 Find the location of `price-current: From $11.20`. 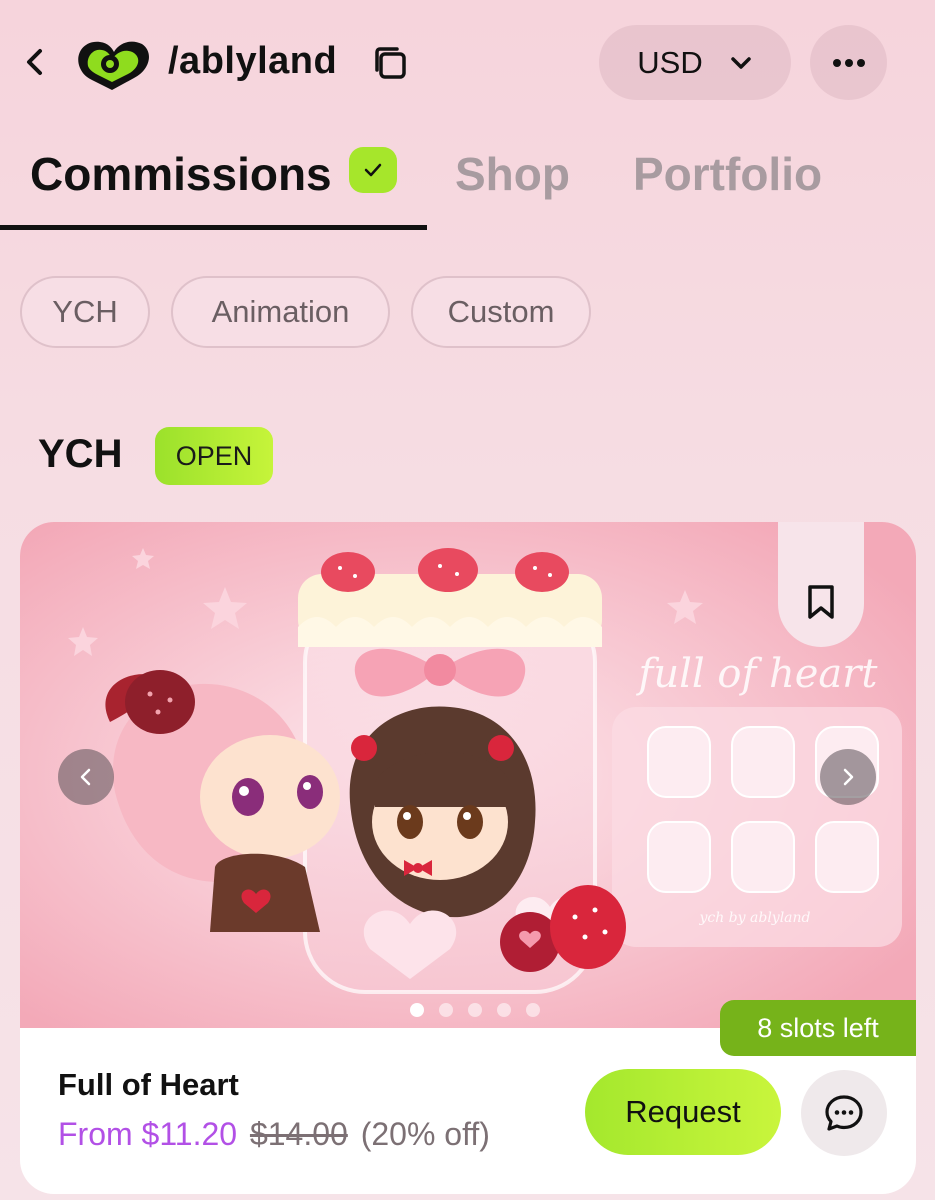

price-current: From $11.20 is located at coordinates (148, 1134).